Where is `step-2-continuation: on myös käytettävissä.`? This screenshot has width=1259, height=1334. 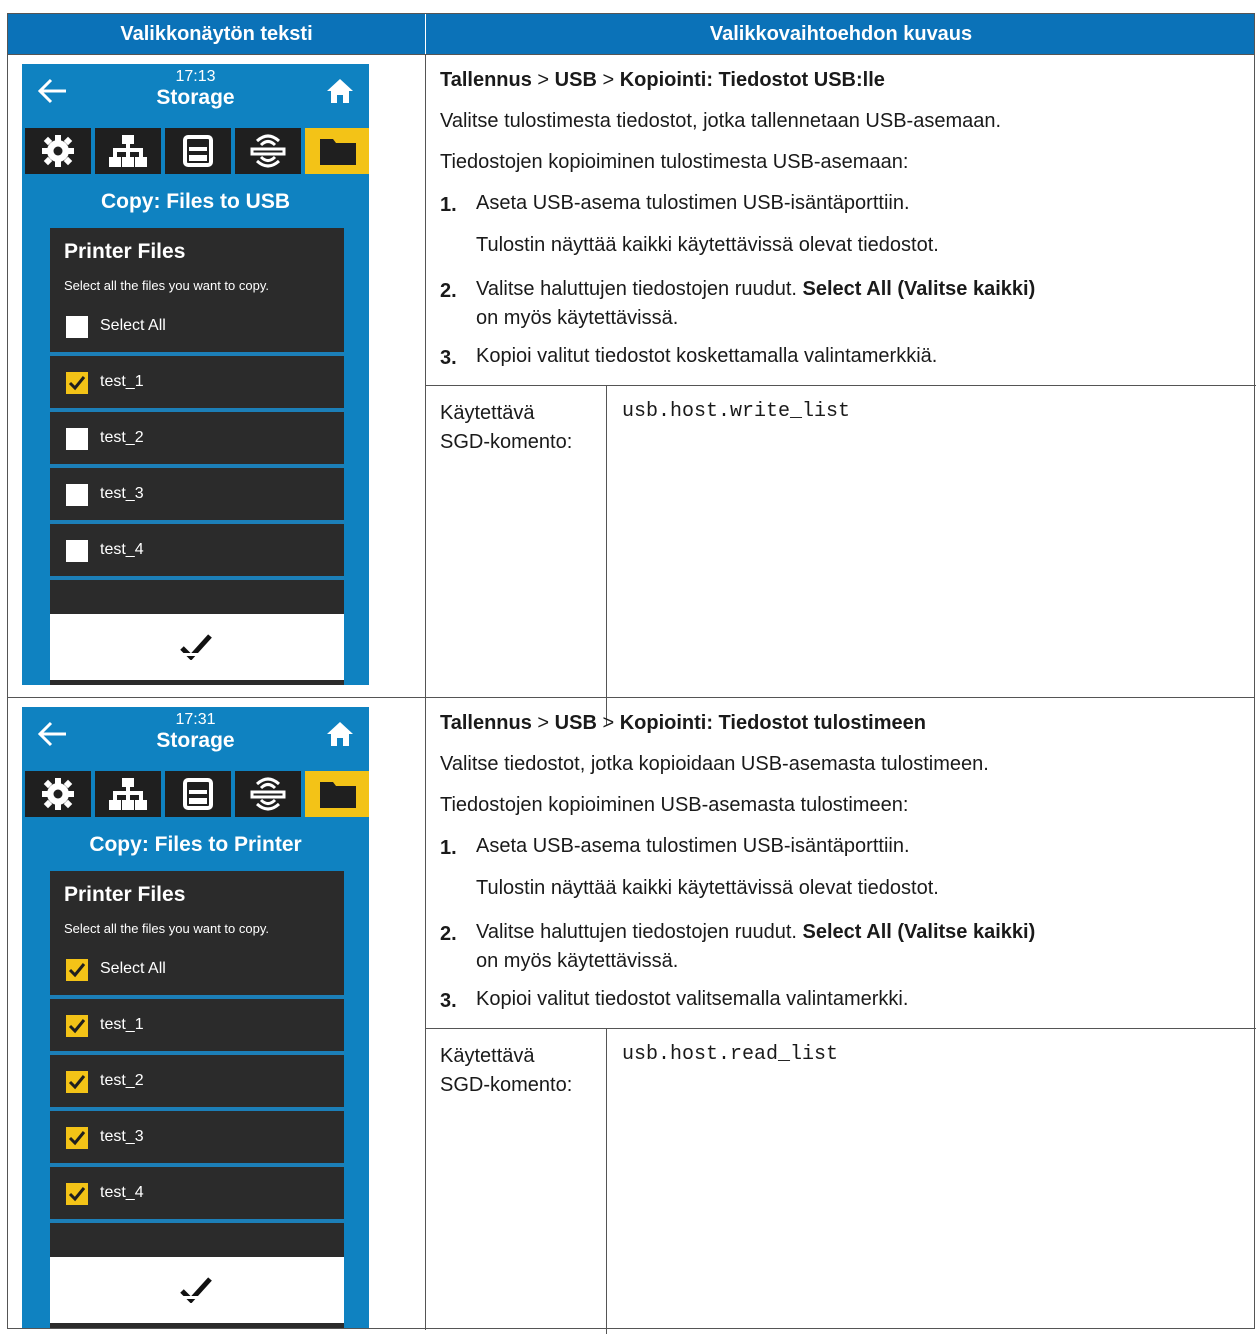
step-2-continuation: on myös käytettävissä. is located at coordinates (577, 318).